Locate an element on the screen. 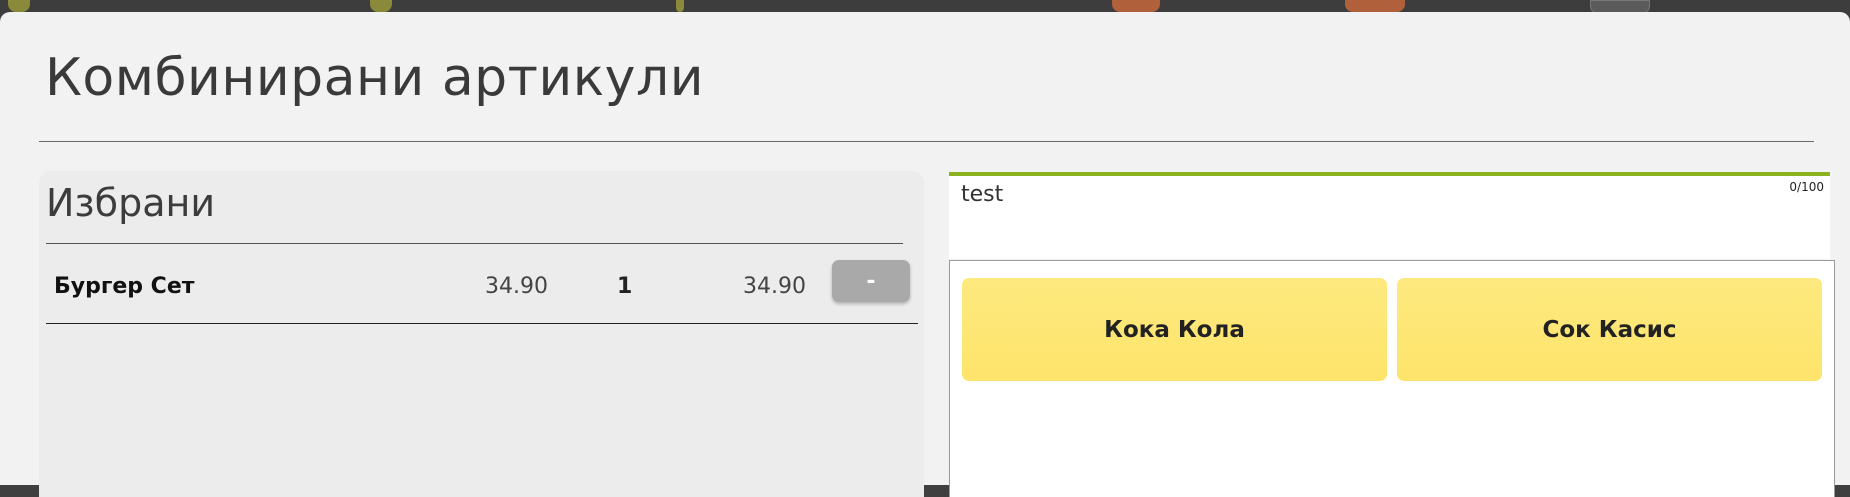 The height and width of the screenshot is (497, 1850). selected-heading: Избрани is located at coordinates (131, 203).